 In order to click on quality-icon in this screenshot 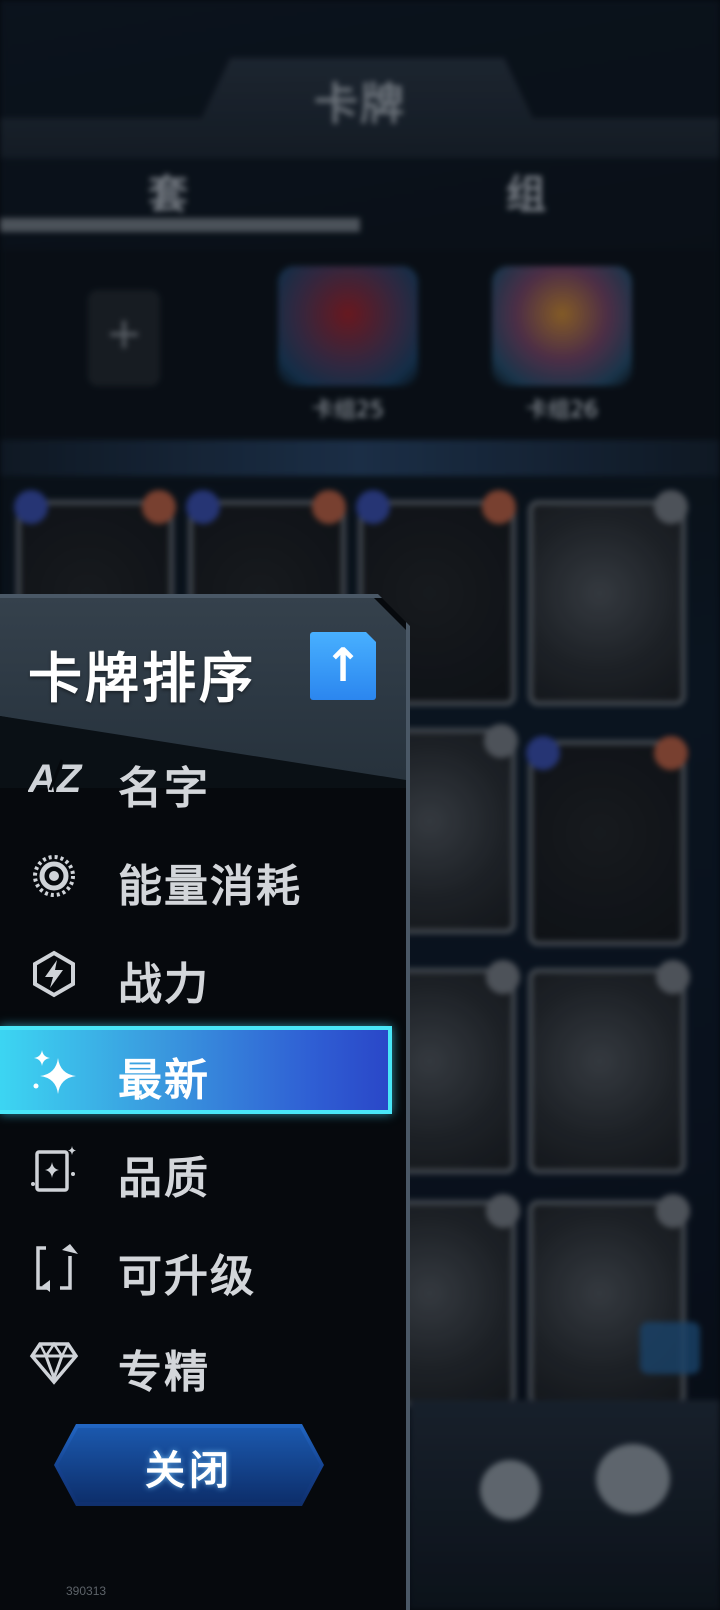, I will do `click(54, 1168)`.